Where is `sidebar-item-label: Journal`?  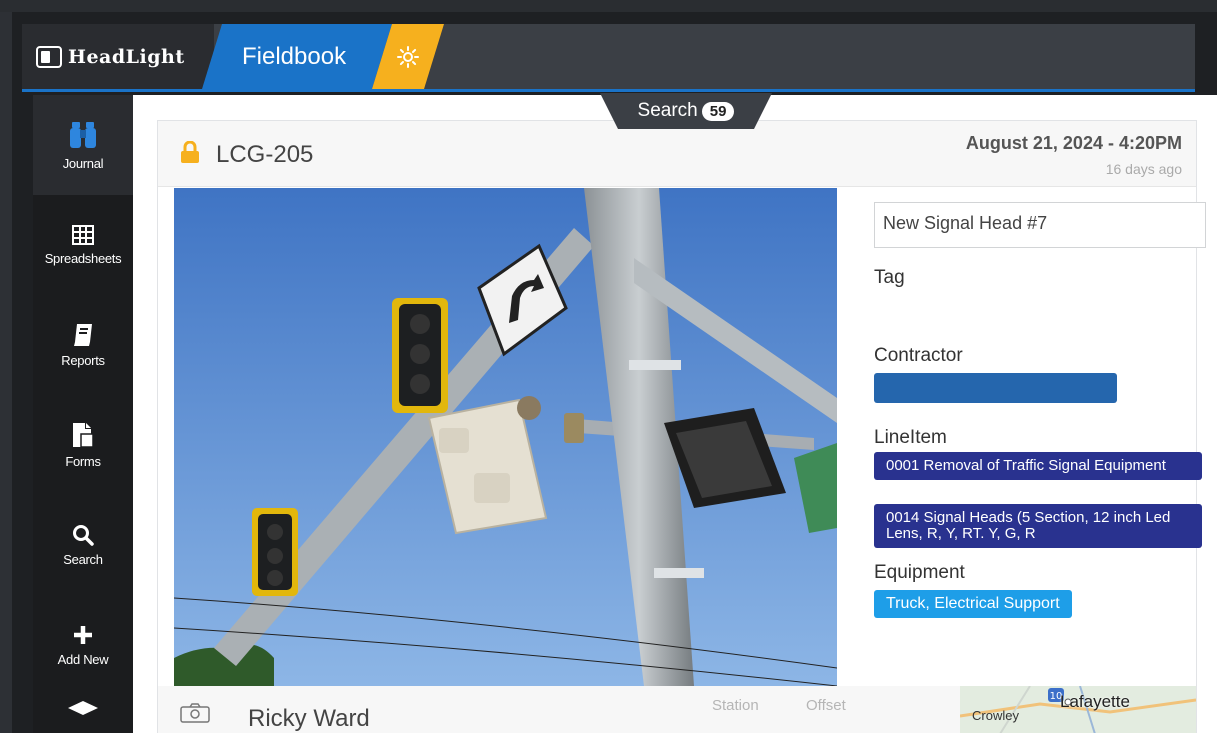 sidebar-item-label: Journal is located at coordinates (83, 163).